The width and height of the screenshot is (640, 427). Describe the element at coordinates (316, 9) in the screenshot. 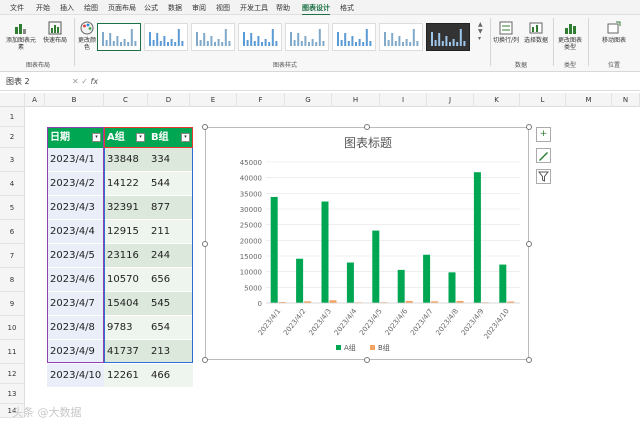

I see `menu-item-11: 图表设计` at that location.